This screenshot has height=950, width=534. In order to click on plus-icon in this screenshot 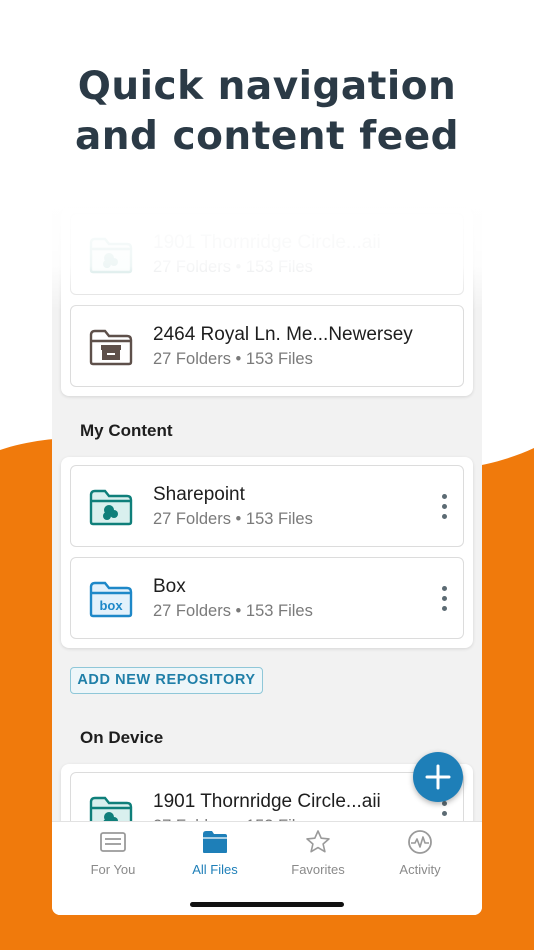, I will do `click(438, 777)`.